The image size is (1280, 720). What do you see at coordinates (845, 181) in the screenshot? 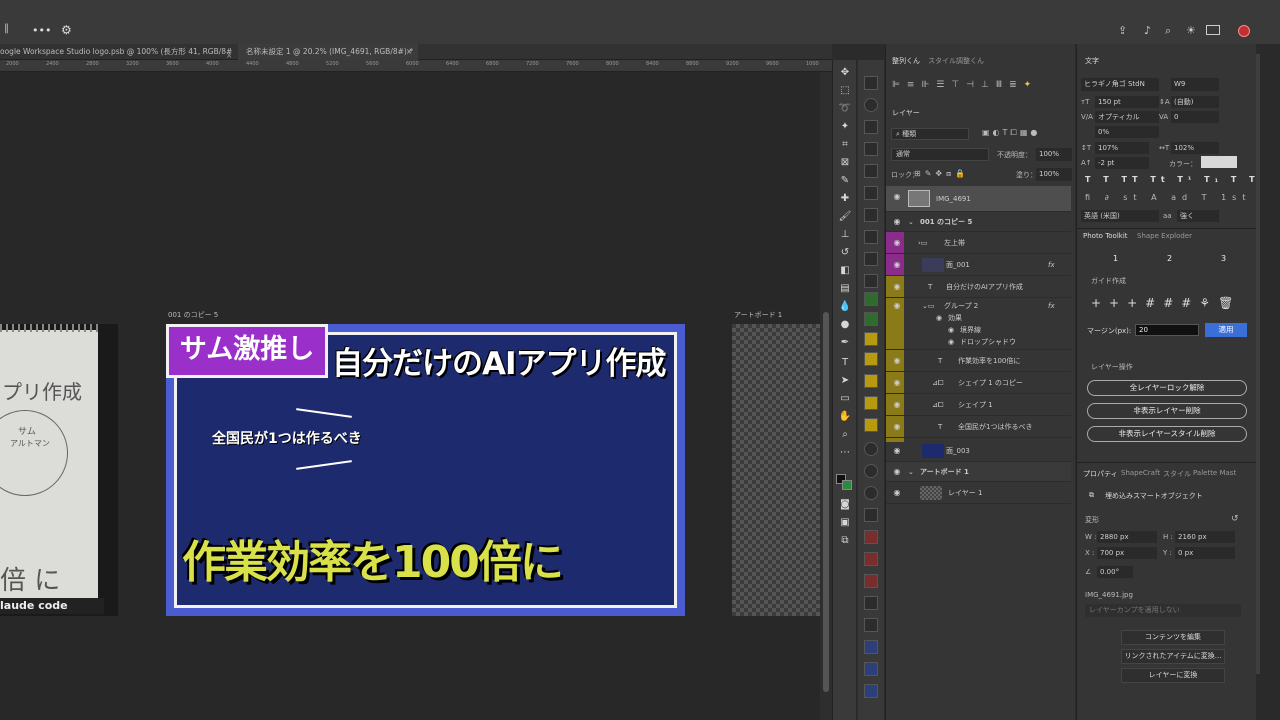
I see `eyedropper-icon: ✎` at bounding box center [845, 181].